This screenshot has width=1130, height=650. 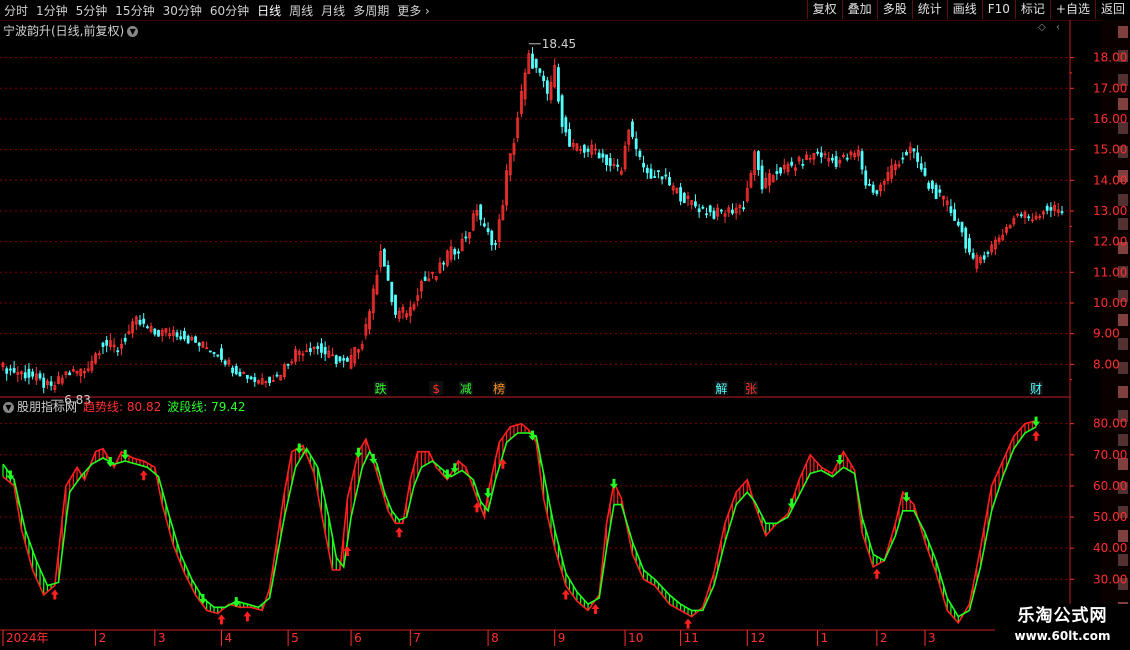 What do you see at coordinates (721, 389) in the screenshot?
I see `event-marker: 解` at bounding box center [721, 389].